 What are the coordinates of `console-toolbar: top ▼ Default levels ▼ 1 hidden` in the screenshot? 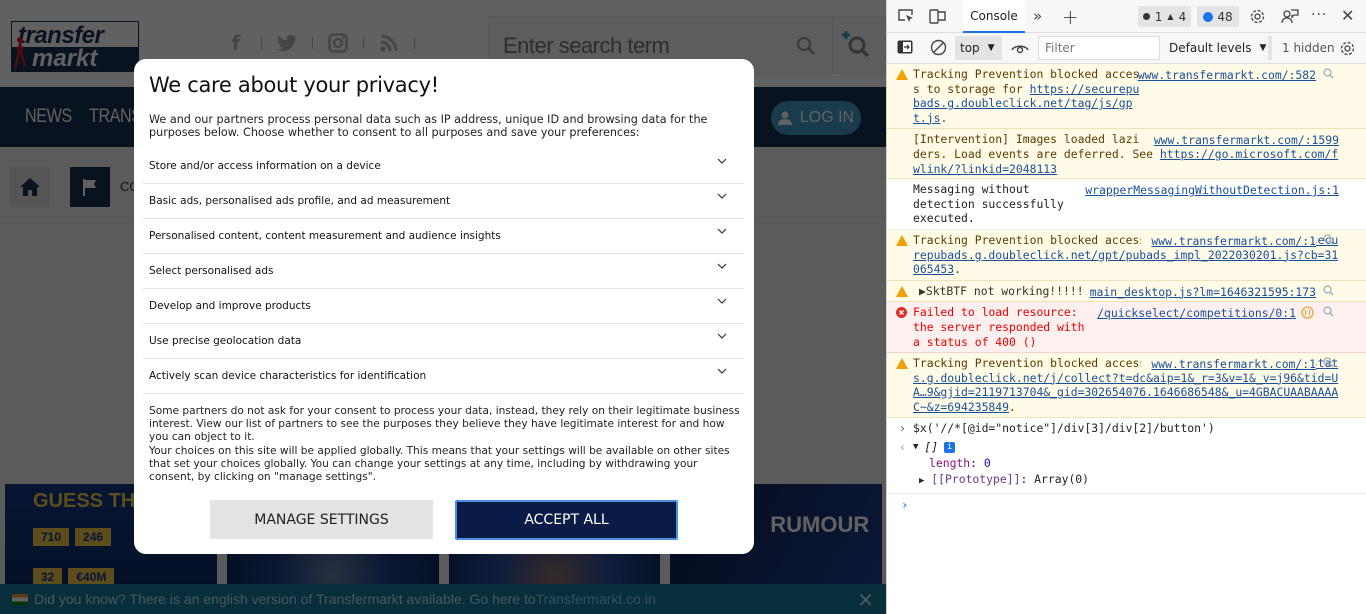 It's located at (1126, 48).